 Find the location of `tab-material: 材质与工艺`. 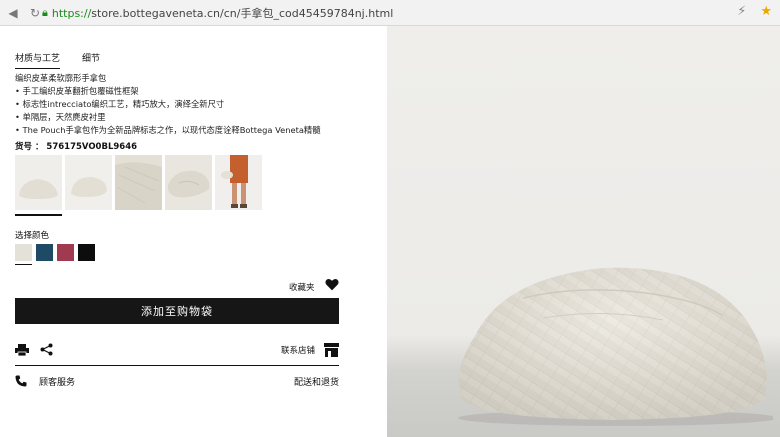

tab-material: 材质与工艺 is located at coordinates (38, 60).